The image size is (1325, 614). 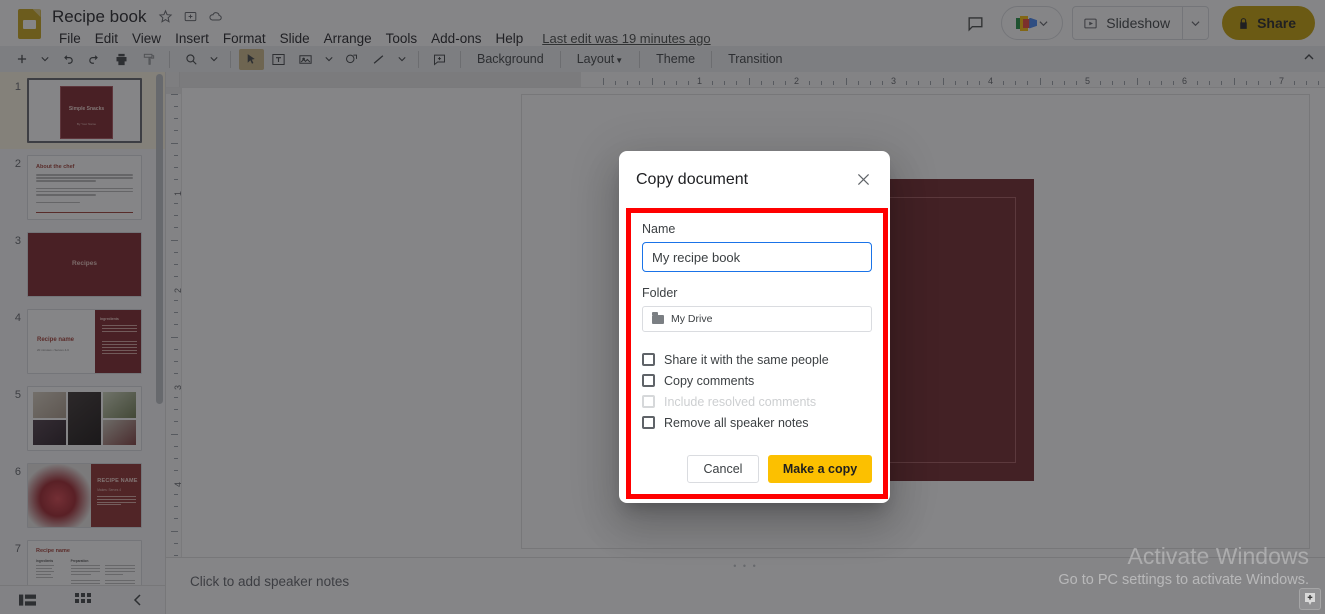 What do you see at coordinates (820, 469) in the screenshot?
I see `make-a-copy-button: Make a copy` at bounding box center [820, 469].